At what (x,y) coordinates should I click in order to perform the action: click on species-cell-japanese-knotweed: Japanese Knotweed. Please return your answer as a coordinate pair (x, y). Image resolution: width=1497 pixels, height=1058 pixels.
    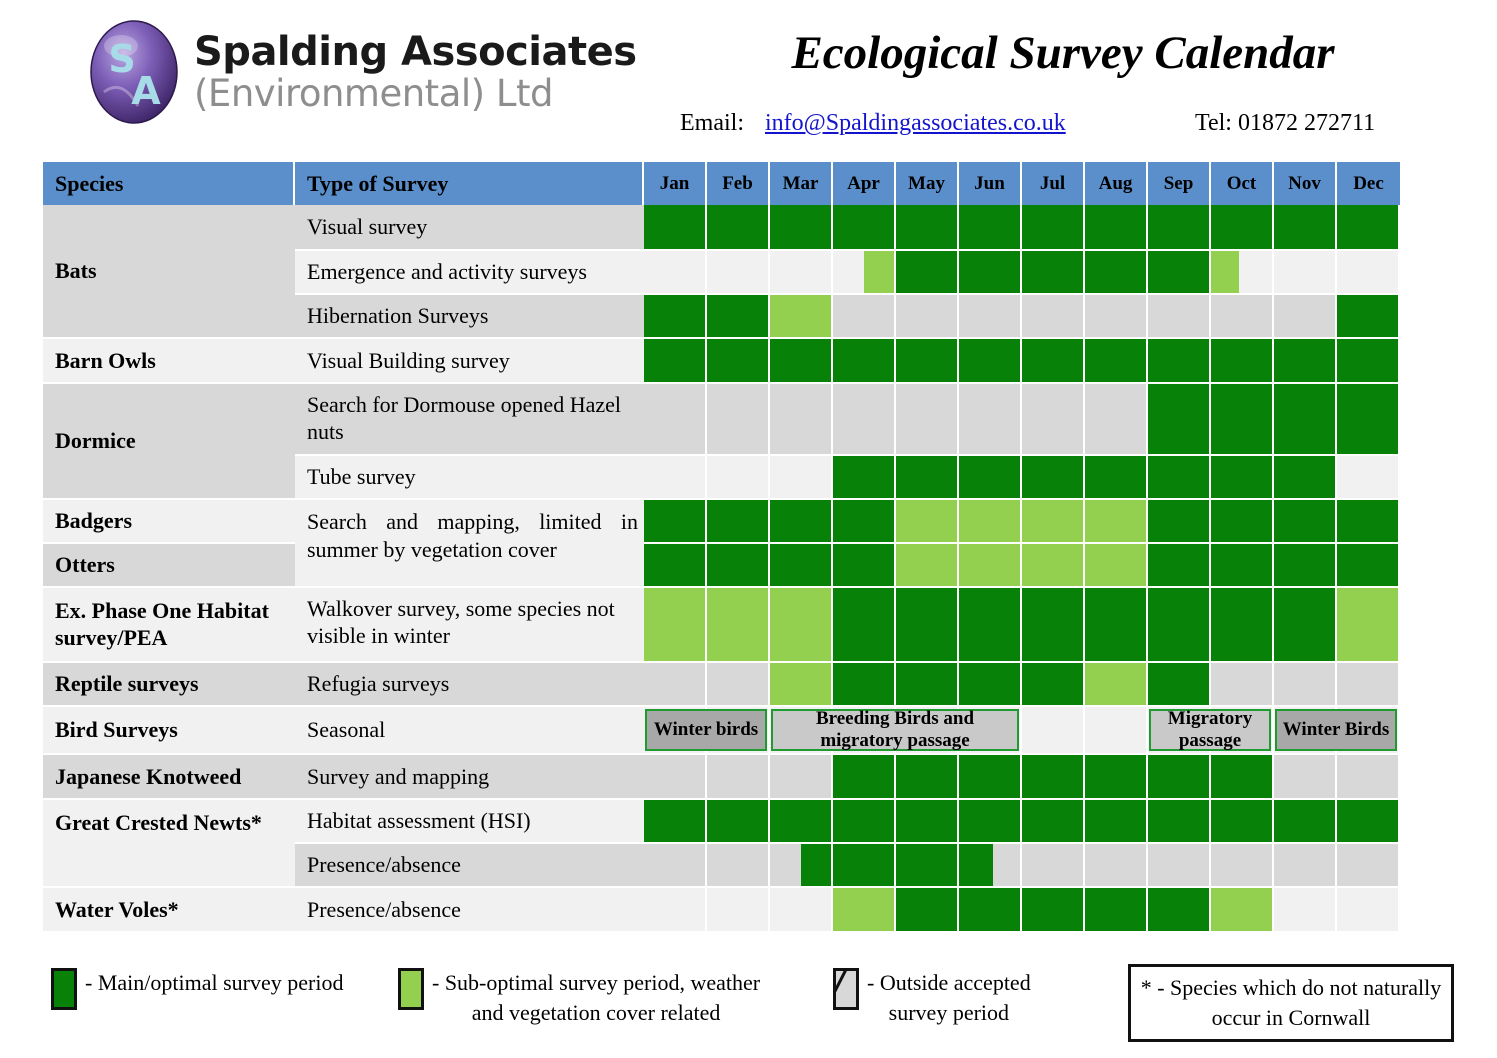
    Looking at the image, I should click on (169, 777).